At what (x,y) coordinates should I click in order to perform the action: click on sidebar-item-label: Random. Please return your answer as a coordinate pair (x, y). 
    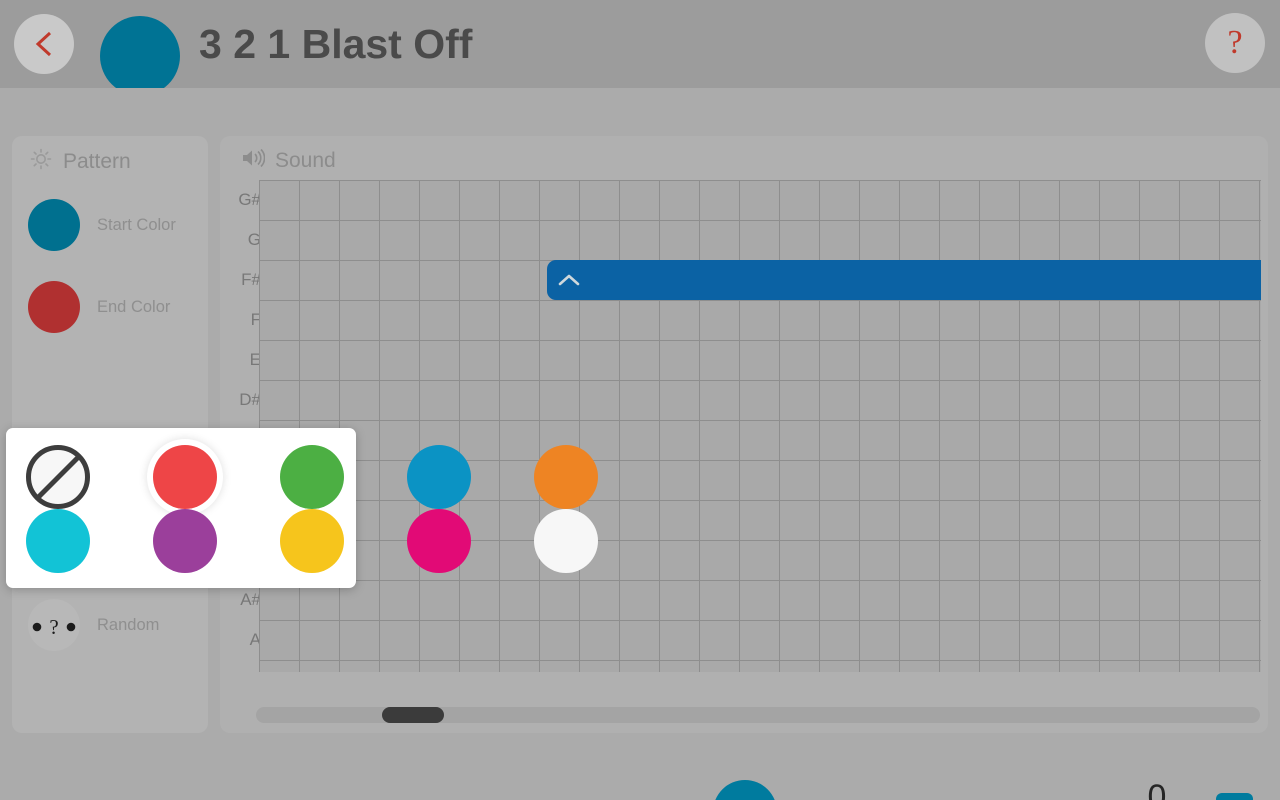
    Looking at the image, I should click on (128, 624).